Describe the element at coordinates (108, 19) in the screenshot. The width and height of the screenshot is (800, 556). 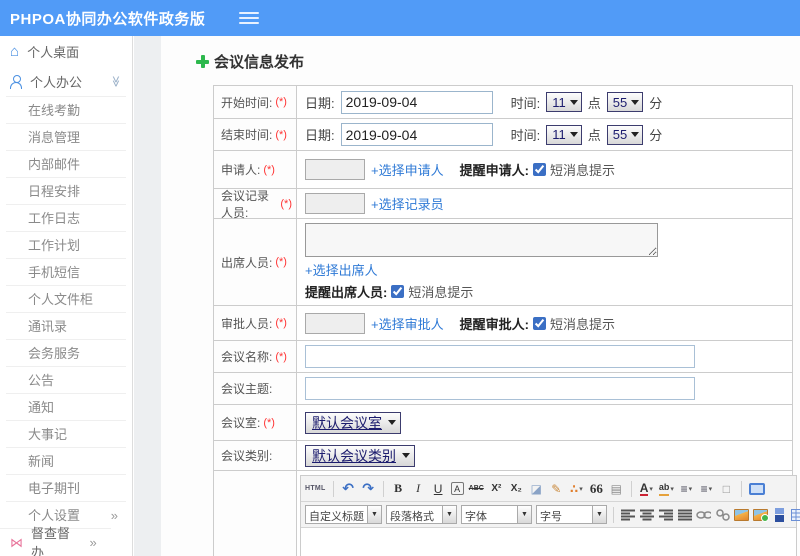
I see `app-title: PHPOA协同办公软件政务版` at that location.